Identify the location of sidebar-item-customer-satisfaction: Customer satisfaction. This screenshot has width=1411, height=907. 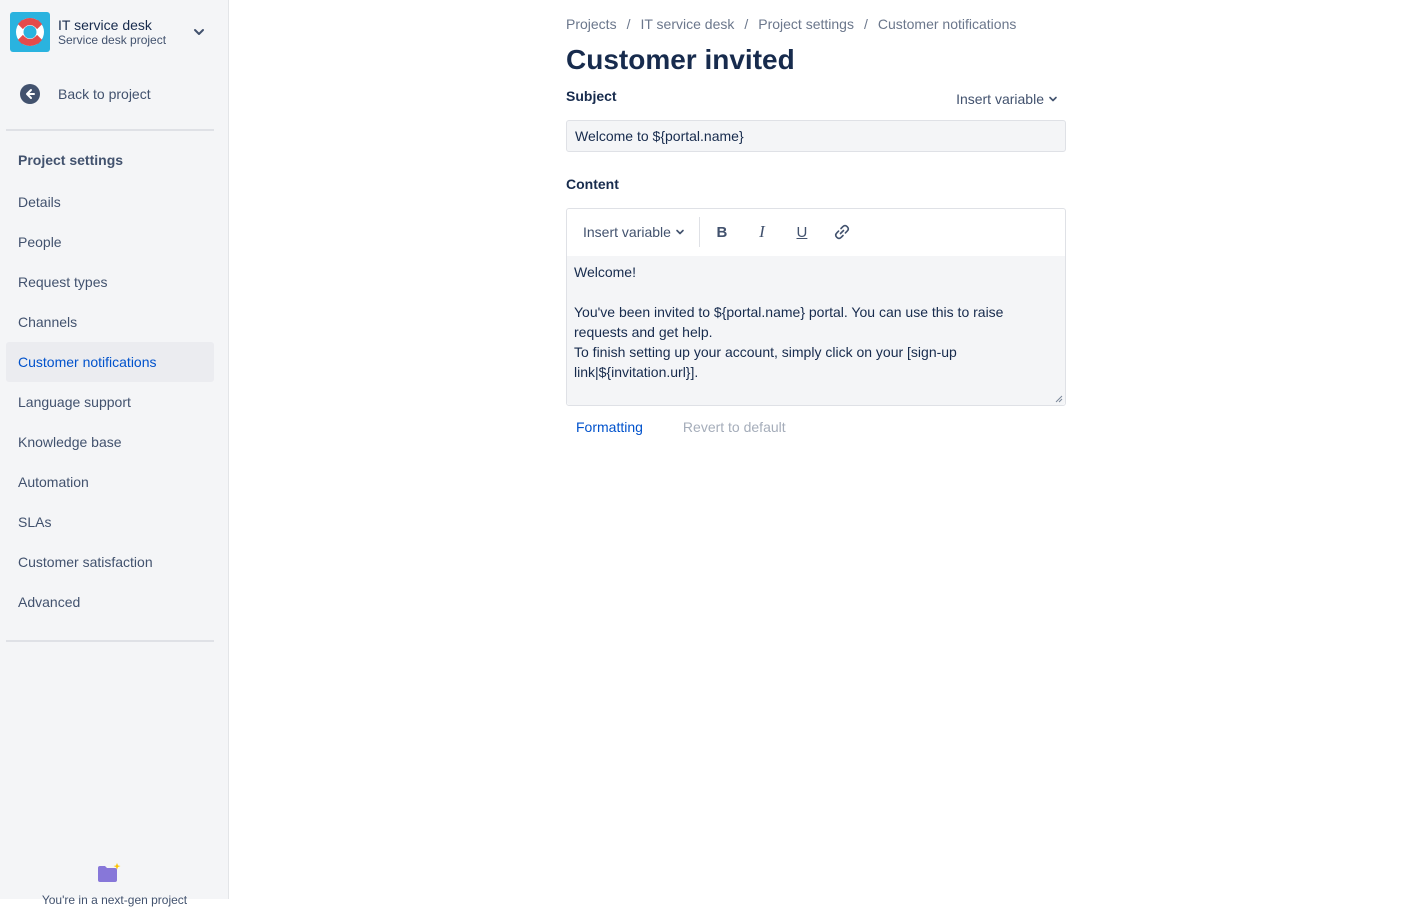
(110, 562).